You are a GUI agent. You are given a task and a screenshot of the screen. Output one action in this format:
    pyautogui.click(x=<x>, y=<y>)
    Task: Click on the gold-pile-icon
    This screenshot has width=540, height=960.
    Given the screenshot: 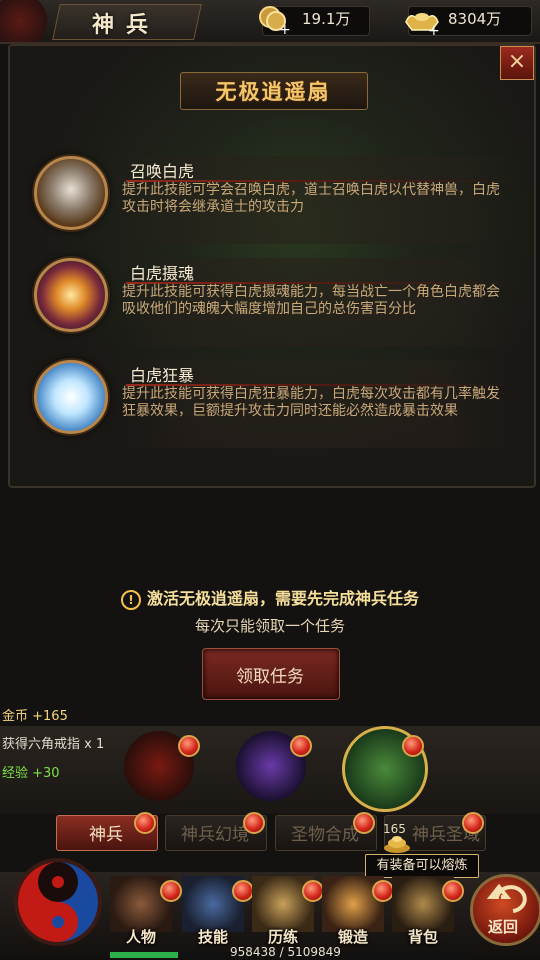 What is the action you would take?
    pyautogui.click(x=397, y=844)
    